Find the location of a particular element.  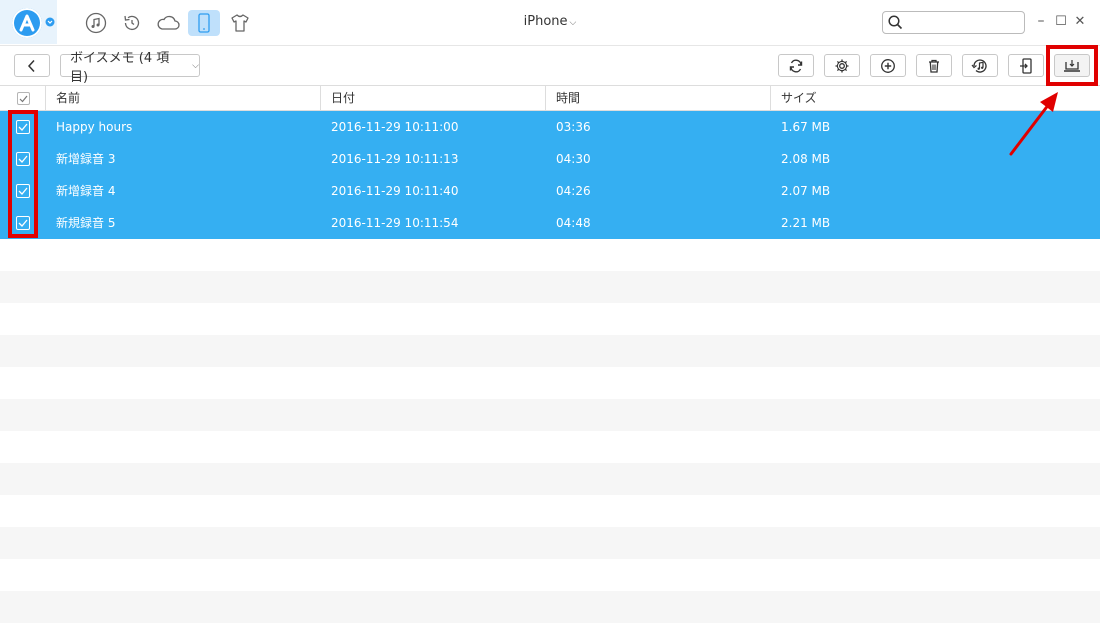

to-device-icon is located at coordinates (1026, 65).